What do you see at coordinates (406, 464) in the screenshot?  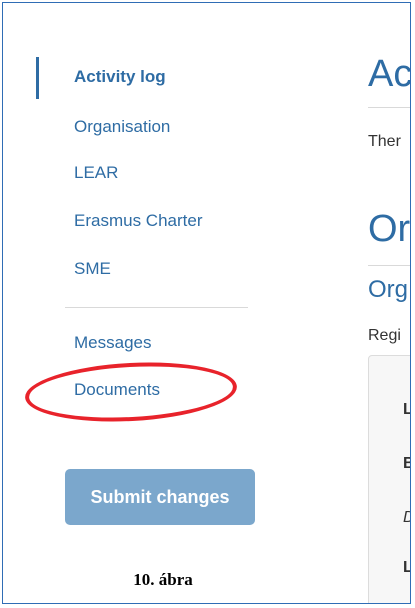 I see `panel-label-2: B` at bounding box center [406, 464].